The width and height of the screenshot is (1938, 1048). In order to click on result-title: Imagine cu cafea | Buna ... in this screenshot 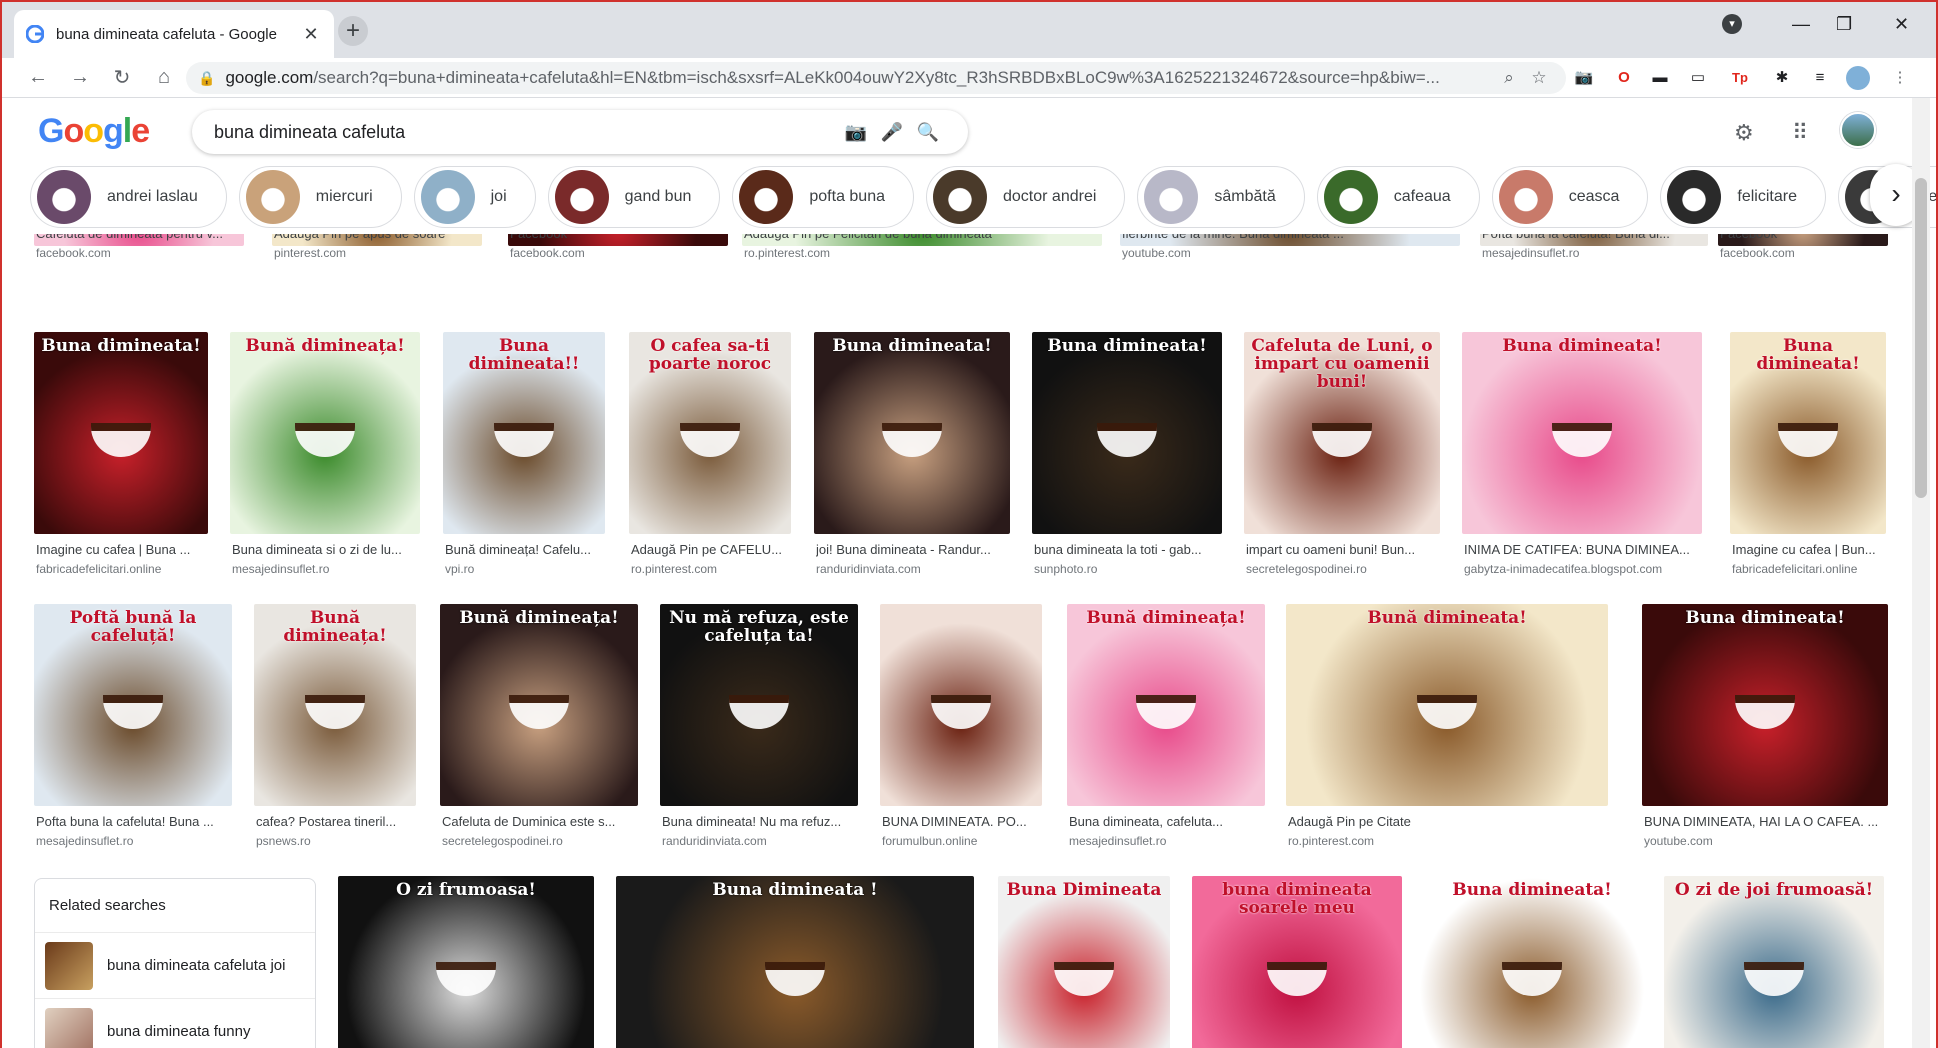, I will do `click(122, 549)`.